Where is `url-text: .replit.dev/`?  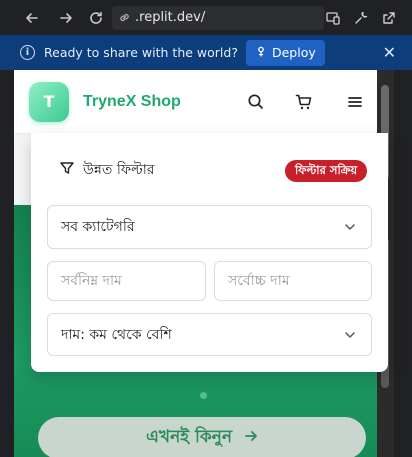 url-text: .replit.dev/ is located at coordinates (170, 17).